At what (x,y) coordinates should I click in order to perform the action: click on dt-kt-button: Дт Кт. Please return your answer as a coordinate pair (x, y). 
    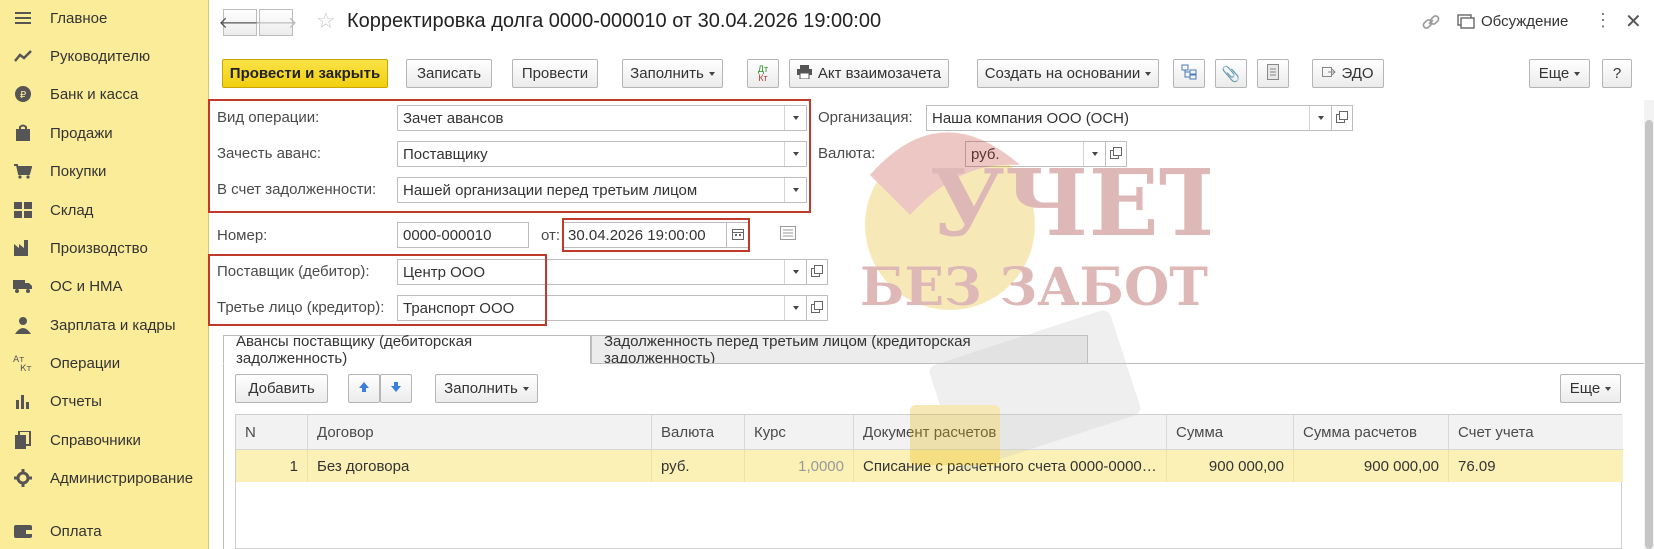
    Looking at the image, I should click on (763, 73).